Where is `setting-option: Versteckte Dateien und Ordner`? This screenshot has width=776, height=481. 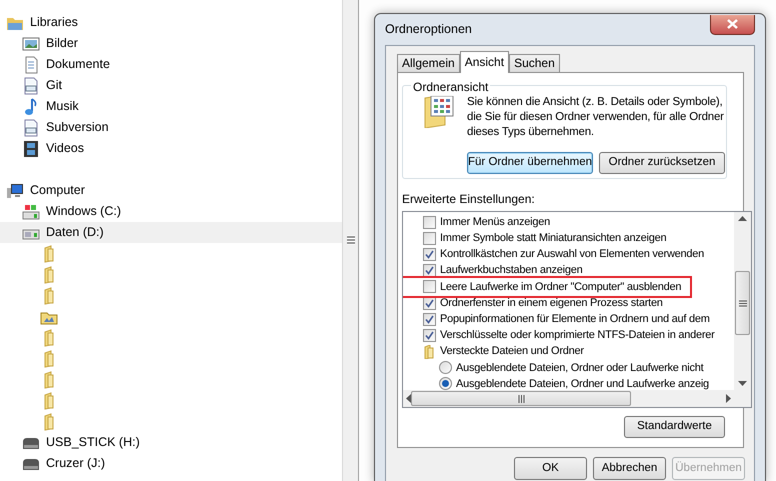
setting-option: Versteckte Dateien und Ordner is located at coordinates (493, 352).